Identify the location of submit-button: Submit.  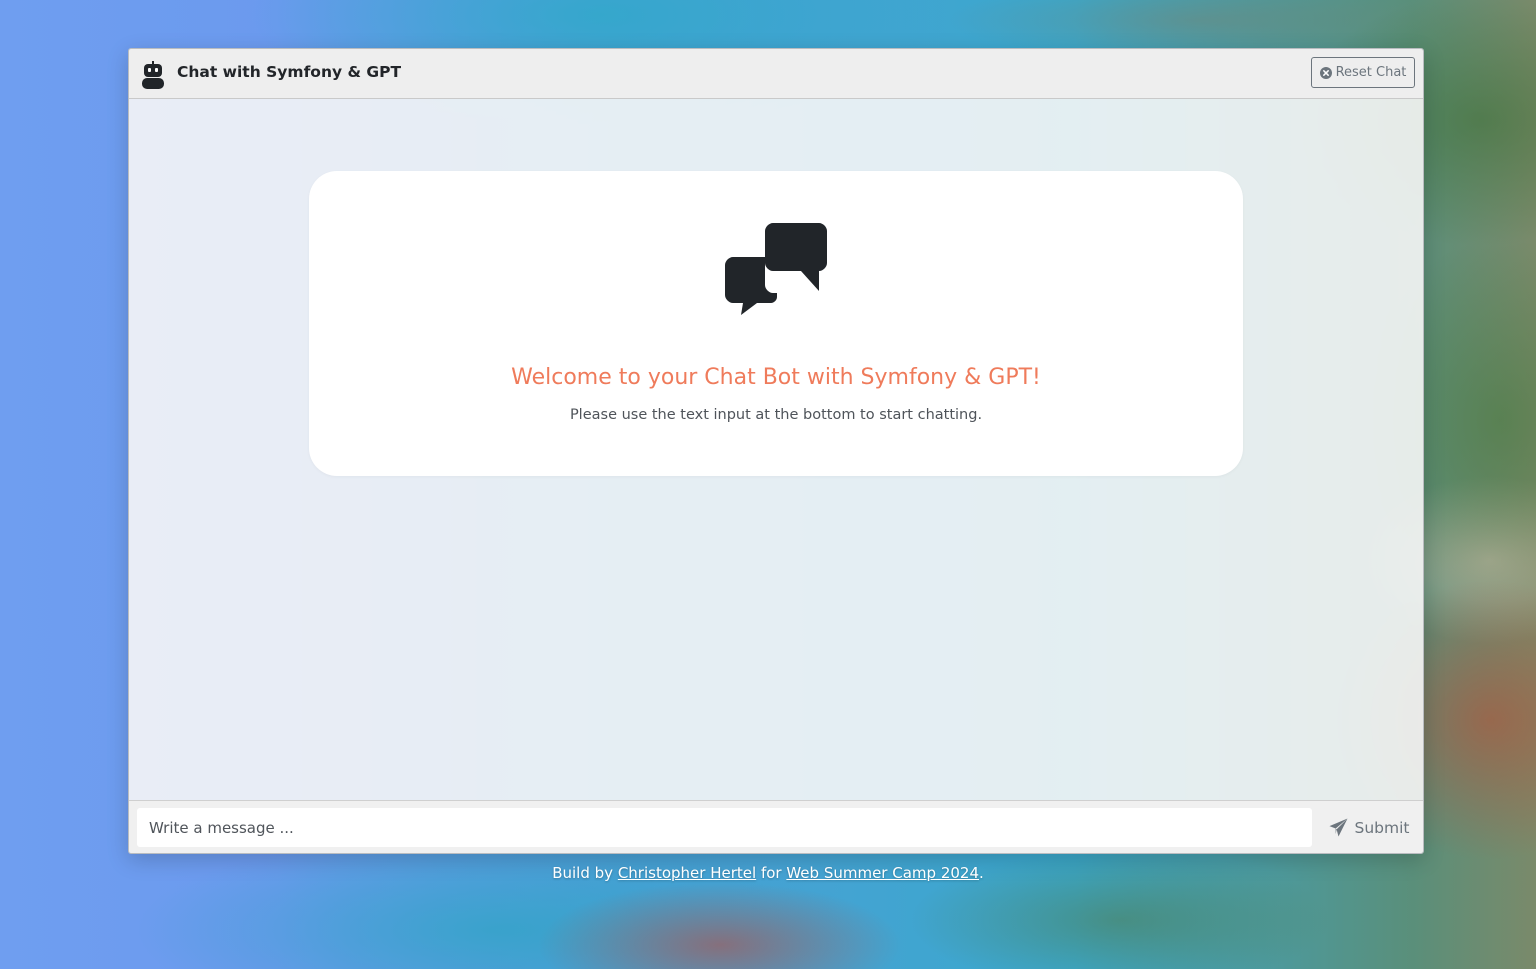
(1369, 827).